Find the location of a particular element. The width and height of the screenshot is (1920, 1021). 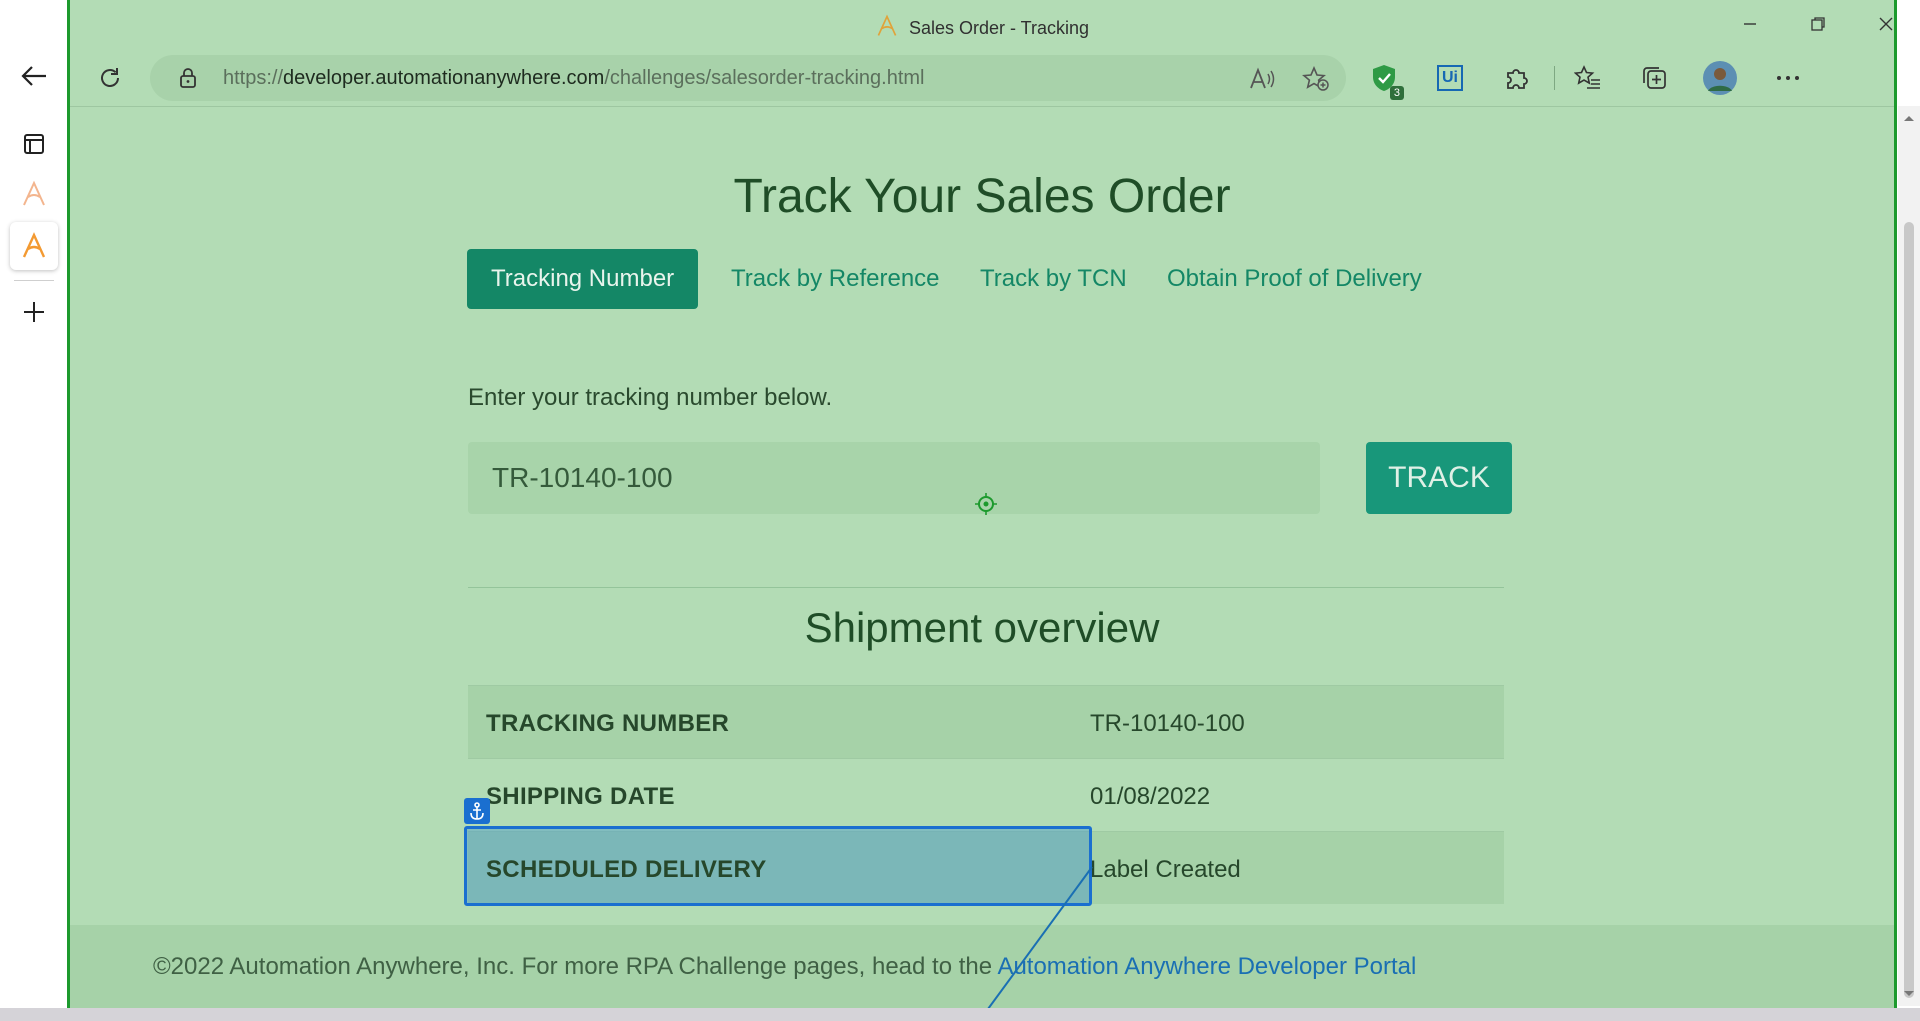

minimize-button is located at coordinates (1750, 24).